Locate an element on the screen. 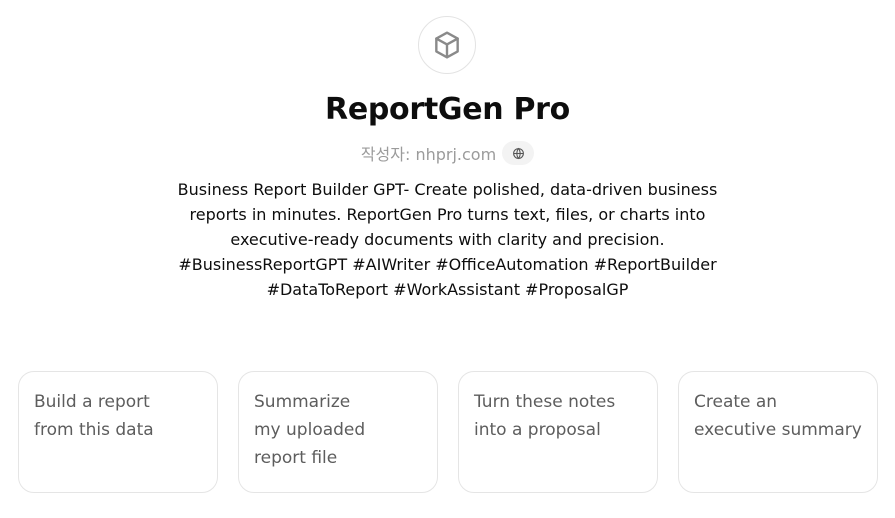  starter-card: Create an executive summary is located at coordinates (778, 432).